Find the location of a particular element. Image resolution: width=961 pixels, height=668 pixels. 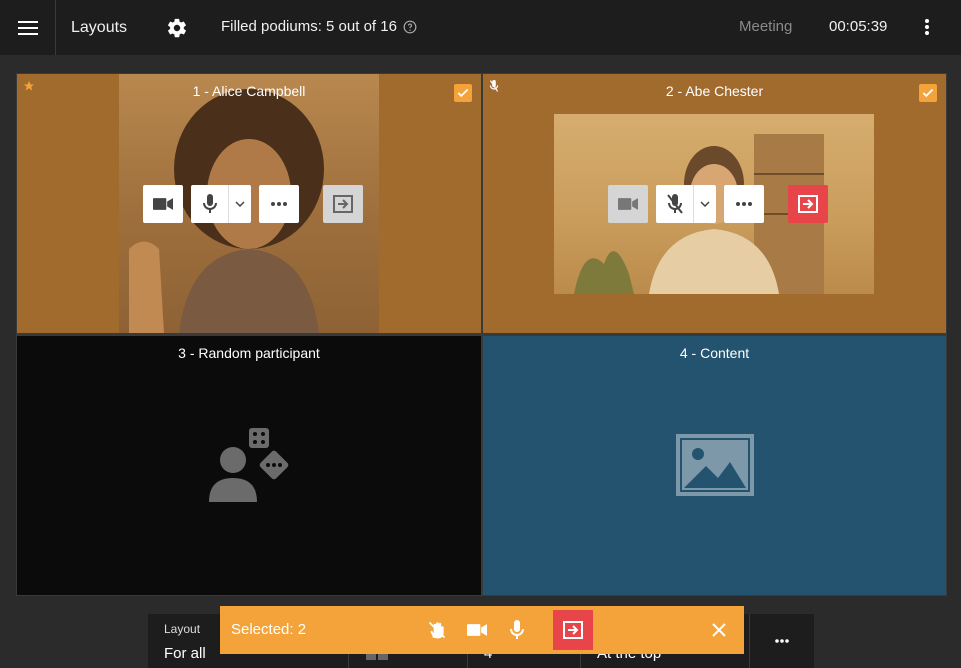

camera-all-button is located at coordinates (477, 630).